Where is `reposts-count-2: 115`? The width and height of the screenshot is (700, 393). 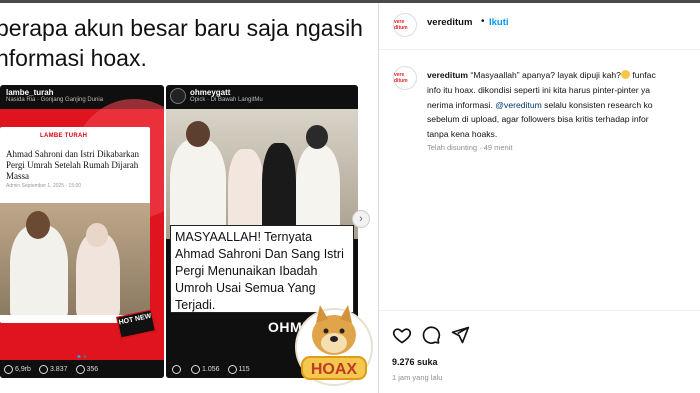 reposts-count-2: 115 is located at coordinates (244, 369).